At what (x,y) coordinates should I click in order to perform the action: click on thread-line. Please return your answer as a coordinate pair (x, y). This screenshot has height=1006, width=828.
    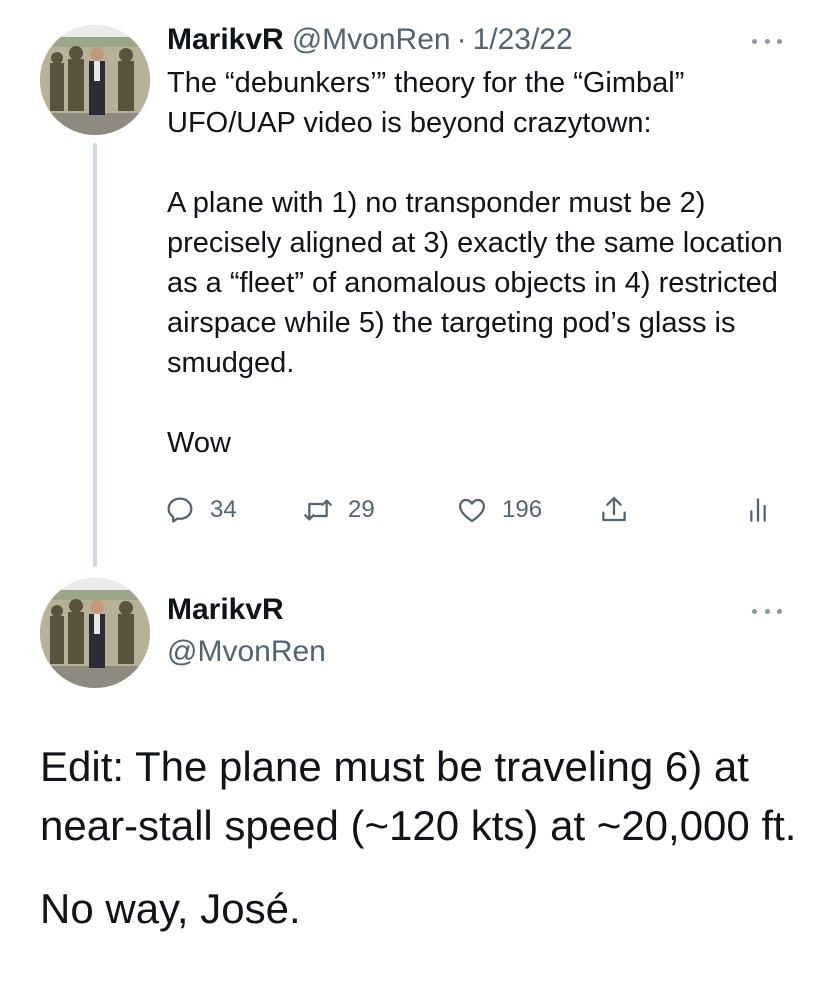
    Looking at the image, I should click on (95, 355).